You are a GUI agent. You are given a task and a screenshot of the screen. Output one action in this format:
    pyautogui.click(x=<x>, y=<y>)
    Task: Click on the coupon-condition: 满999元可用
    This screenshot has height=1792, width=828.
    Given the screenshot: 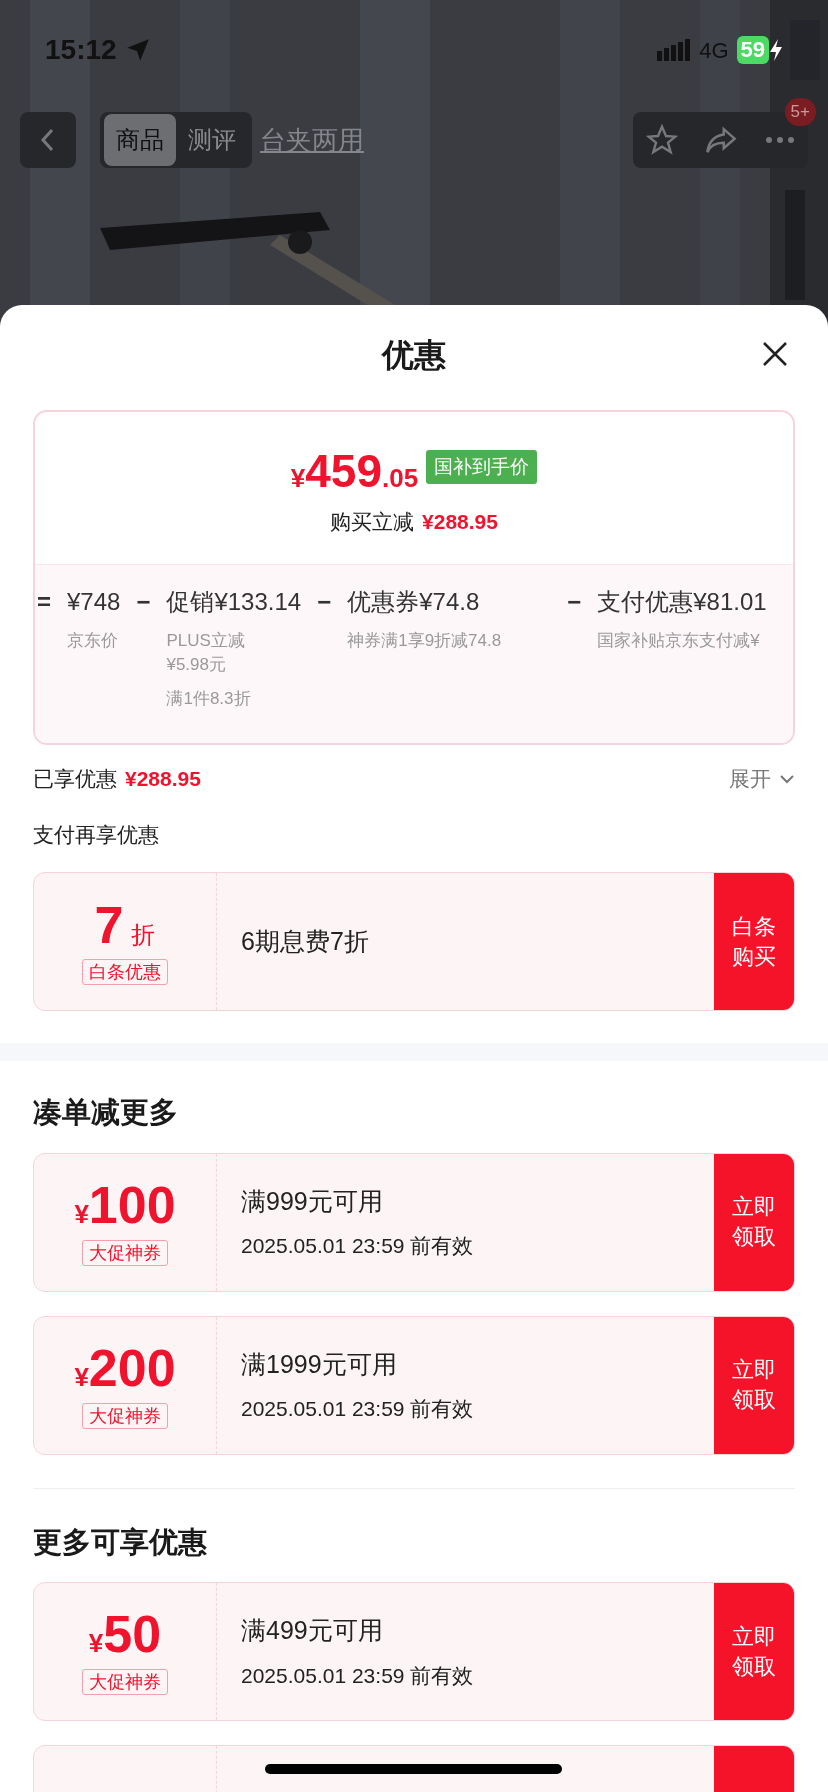 What is the action you would take?
    pyautogui.click(x=312, y=1201)
    